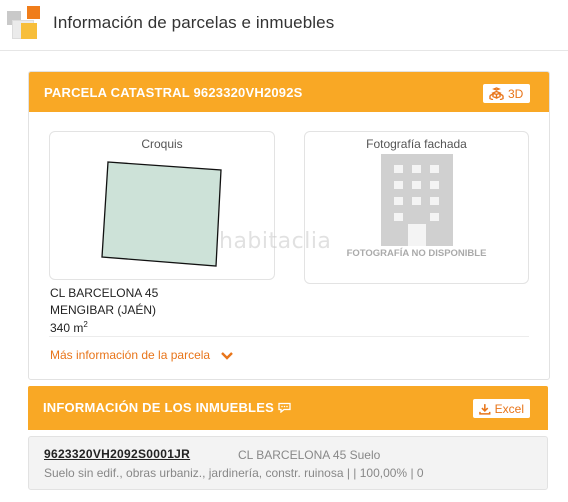 Image resolution: width=568 pixels, height=502 pixels. Describe the element at coordinates (509, 408) in the screenshot. I see `excel-label: Excel` at that location.